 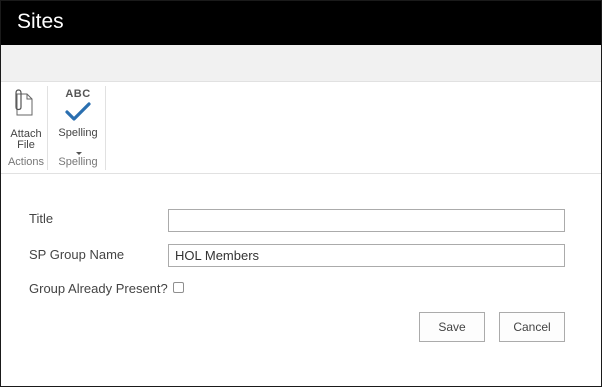 What do you see at coordinates (78, 133) in the screenshot?
I see `spelling-label: Spelling` at bounding box center [78, 133].